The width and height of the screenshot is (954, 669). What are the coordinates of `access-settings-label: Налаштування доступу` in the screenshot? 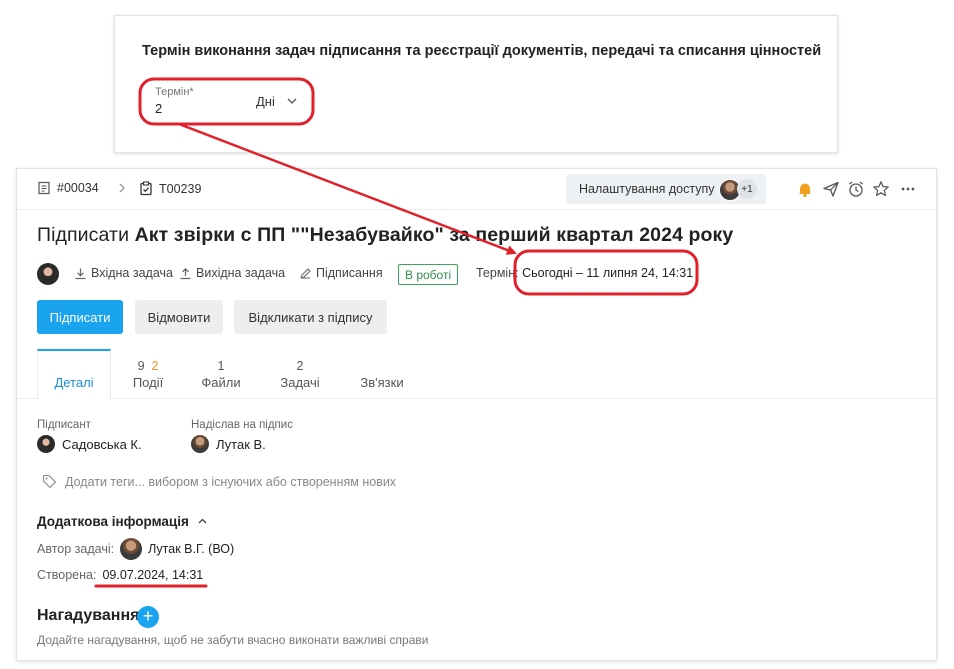 It's located at (647, 189).